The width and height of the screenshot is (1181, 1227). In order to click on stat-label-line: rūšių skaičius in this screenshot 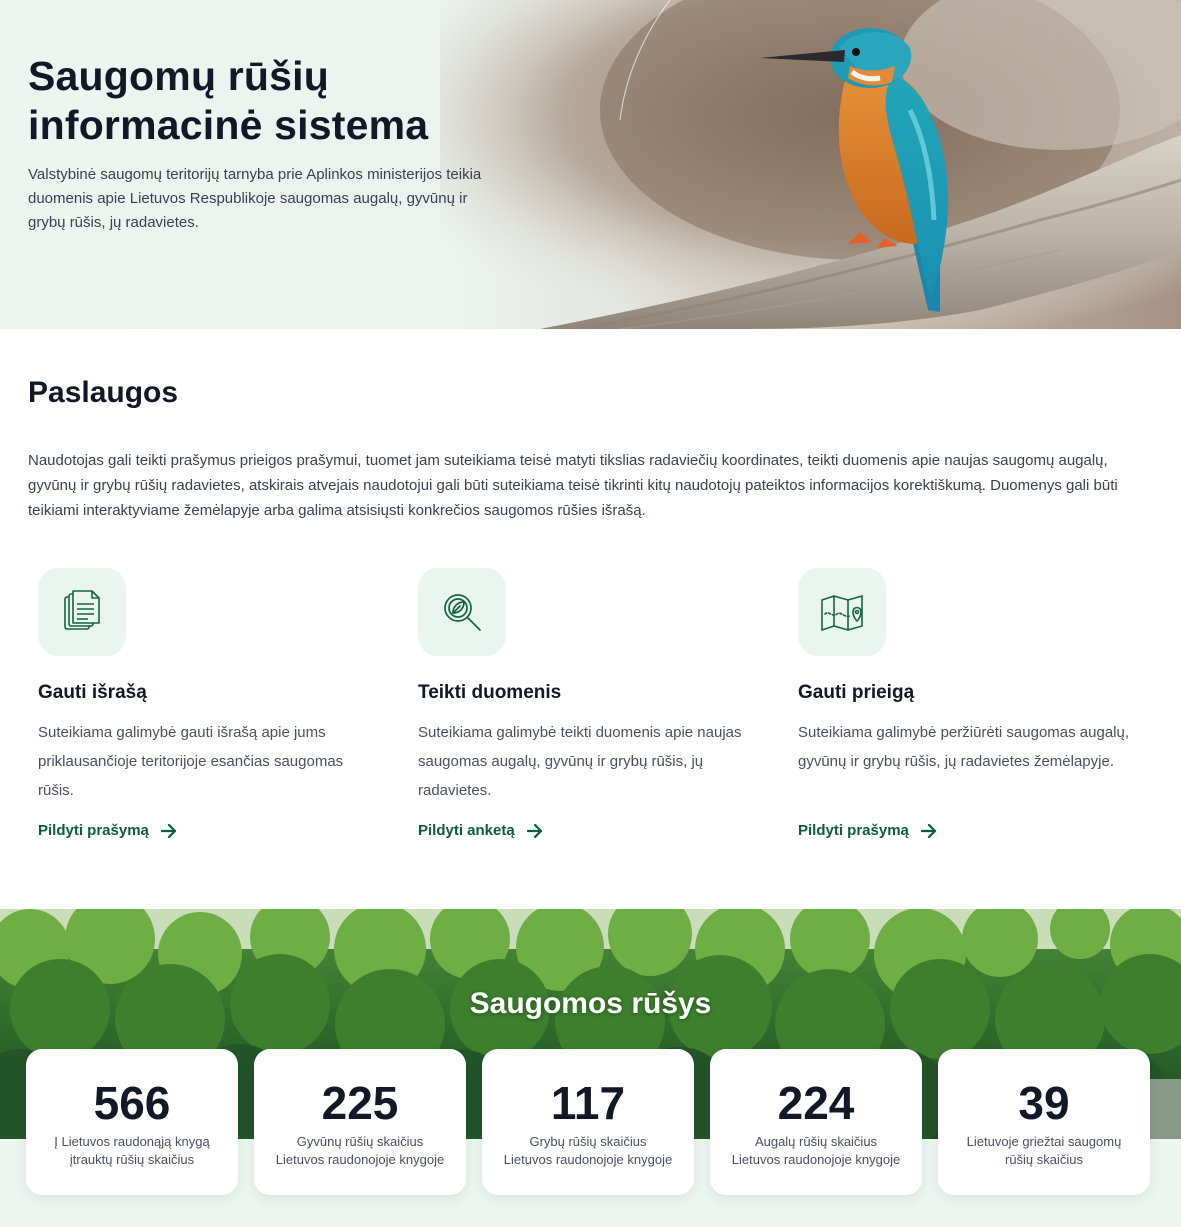, I will do `click(1044, 1159)`.